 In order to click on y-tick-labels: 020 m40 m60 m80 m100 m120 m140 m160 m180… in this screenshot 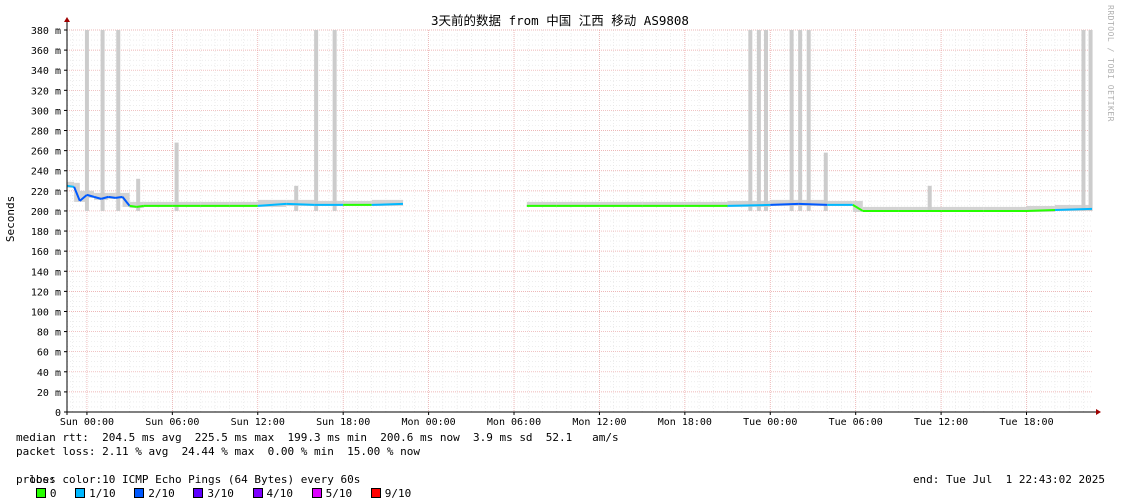, I will do `click(46, 222)`.